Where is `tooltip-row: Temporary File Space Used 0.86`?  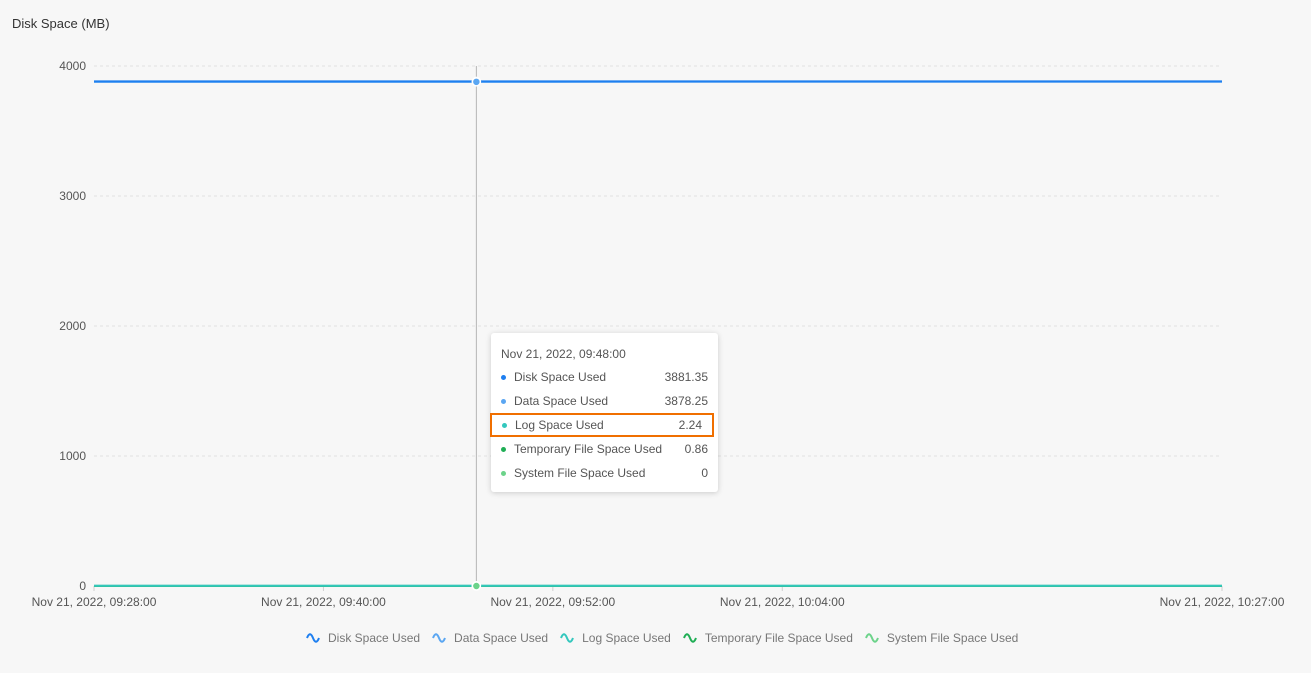
tooltip-row: Temporary File Space Used 0.86 is located at coordinates (604, 449).